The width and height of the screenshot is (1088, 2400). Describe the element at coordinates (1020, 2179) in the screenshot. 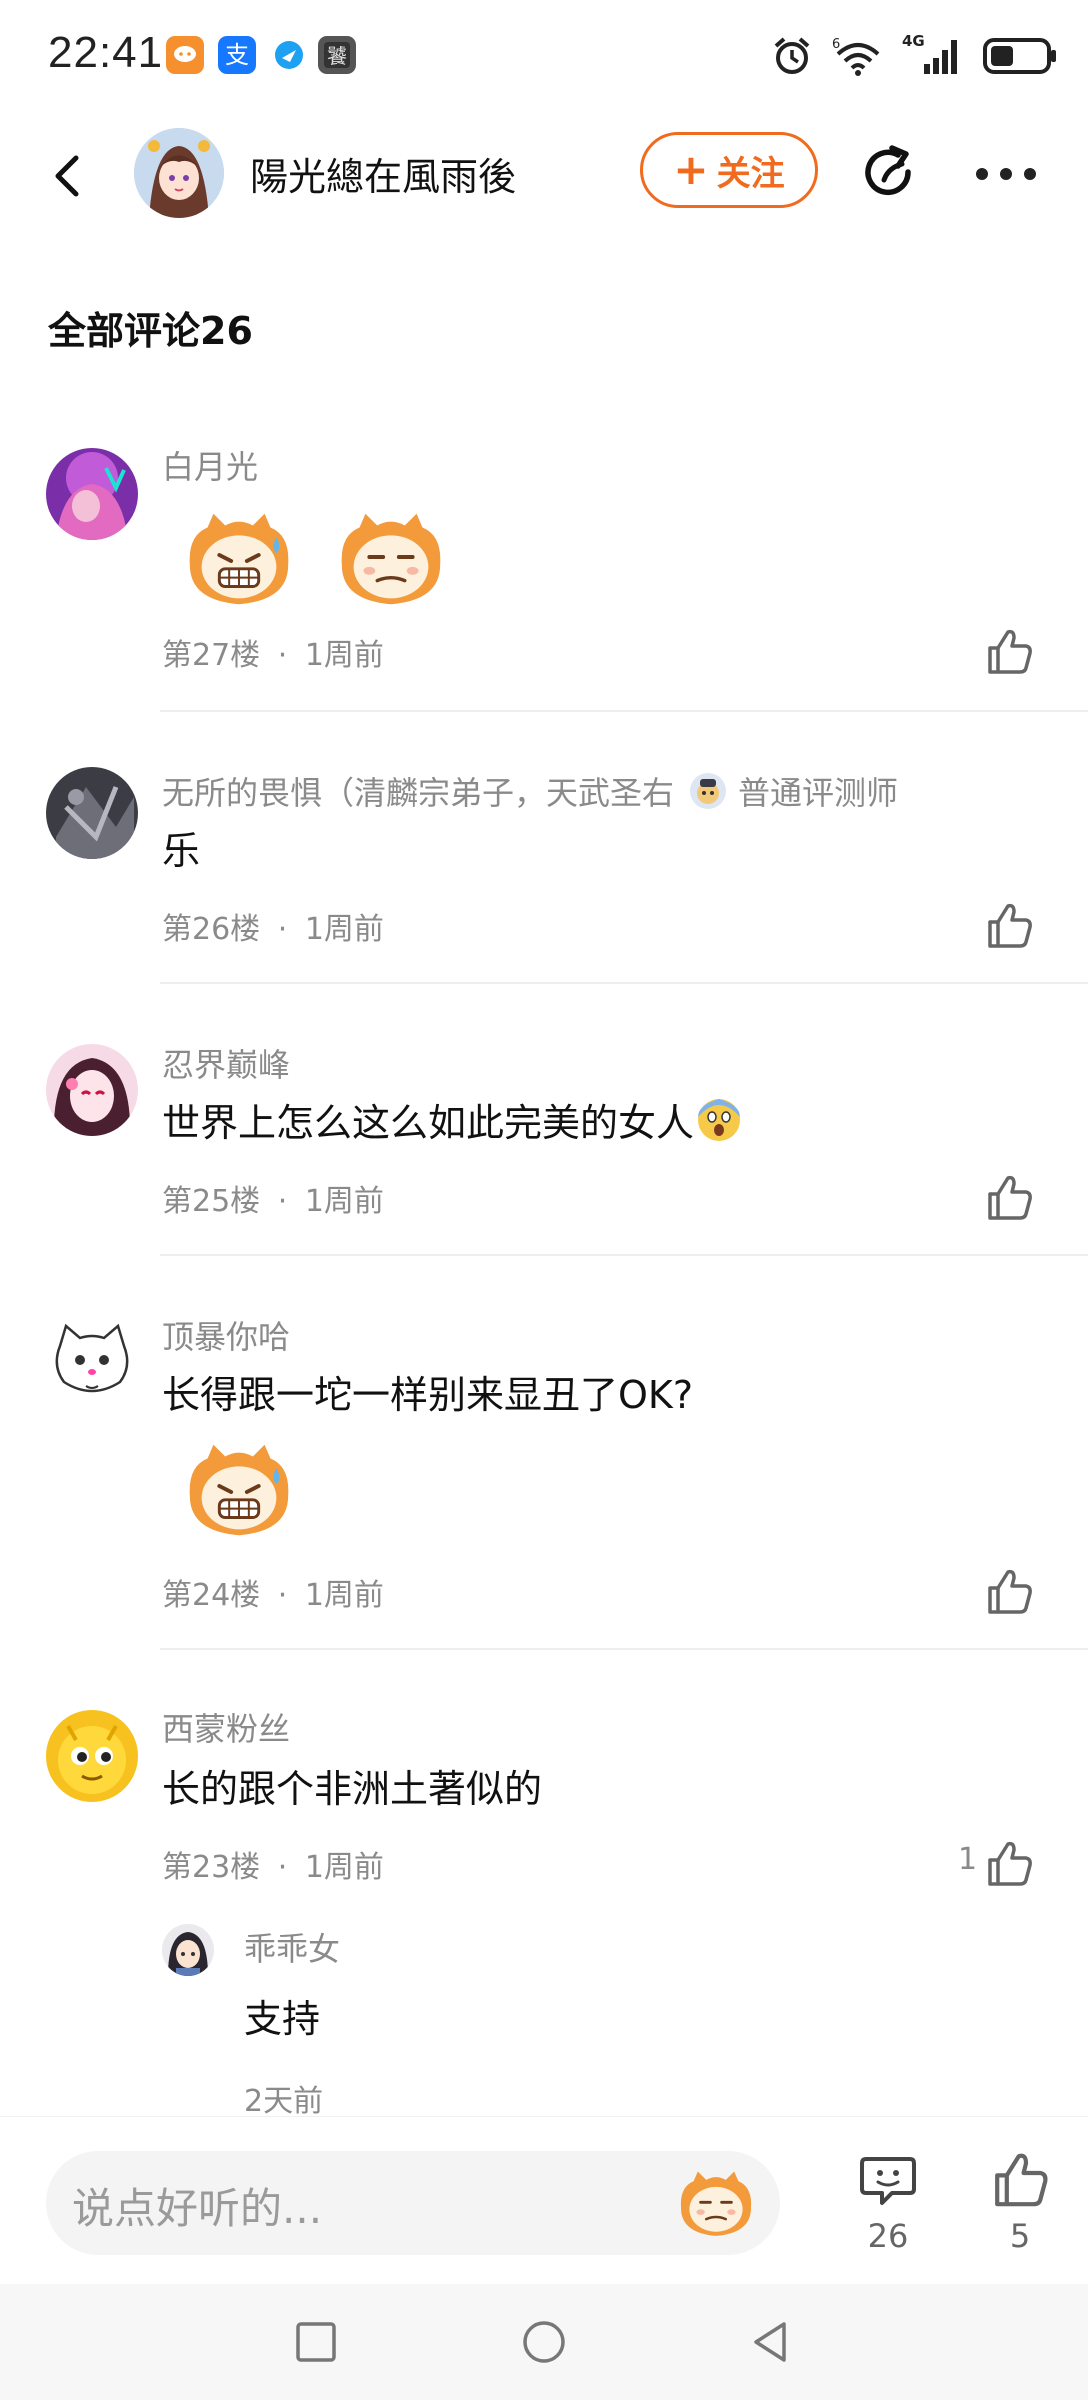

I see `like-post-icon` at that location.